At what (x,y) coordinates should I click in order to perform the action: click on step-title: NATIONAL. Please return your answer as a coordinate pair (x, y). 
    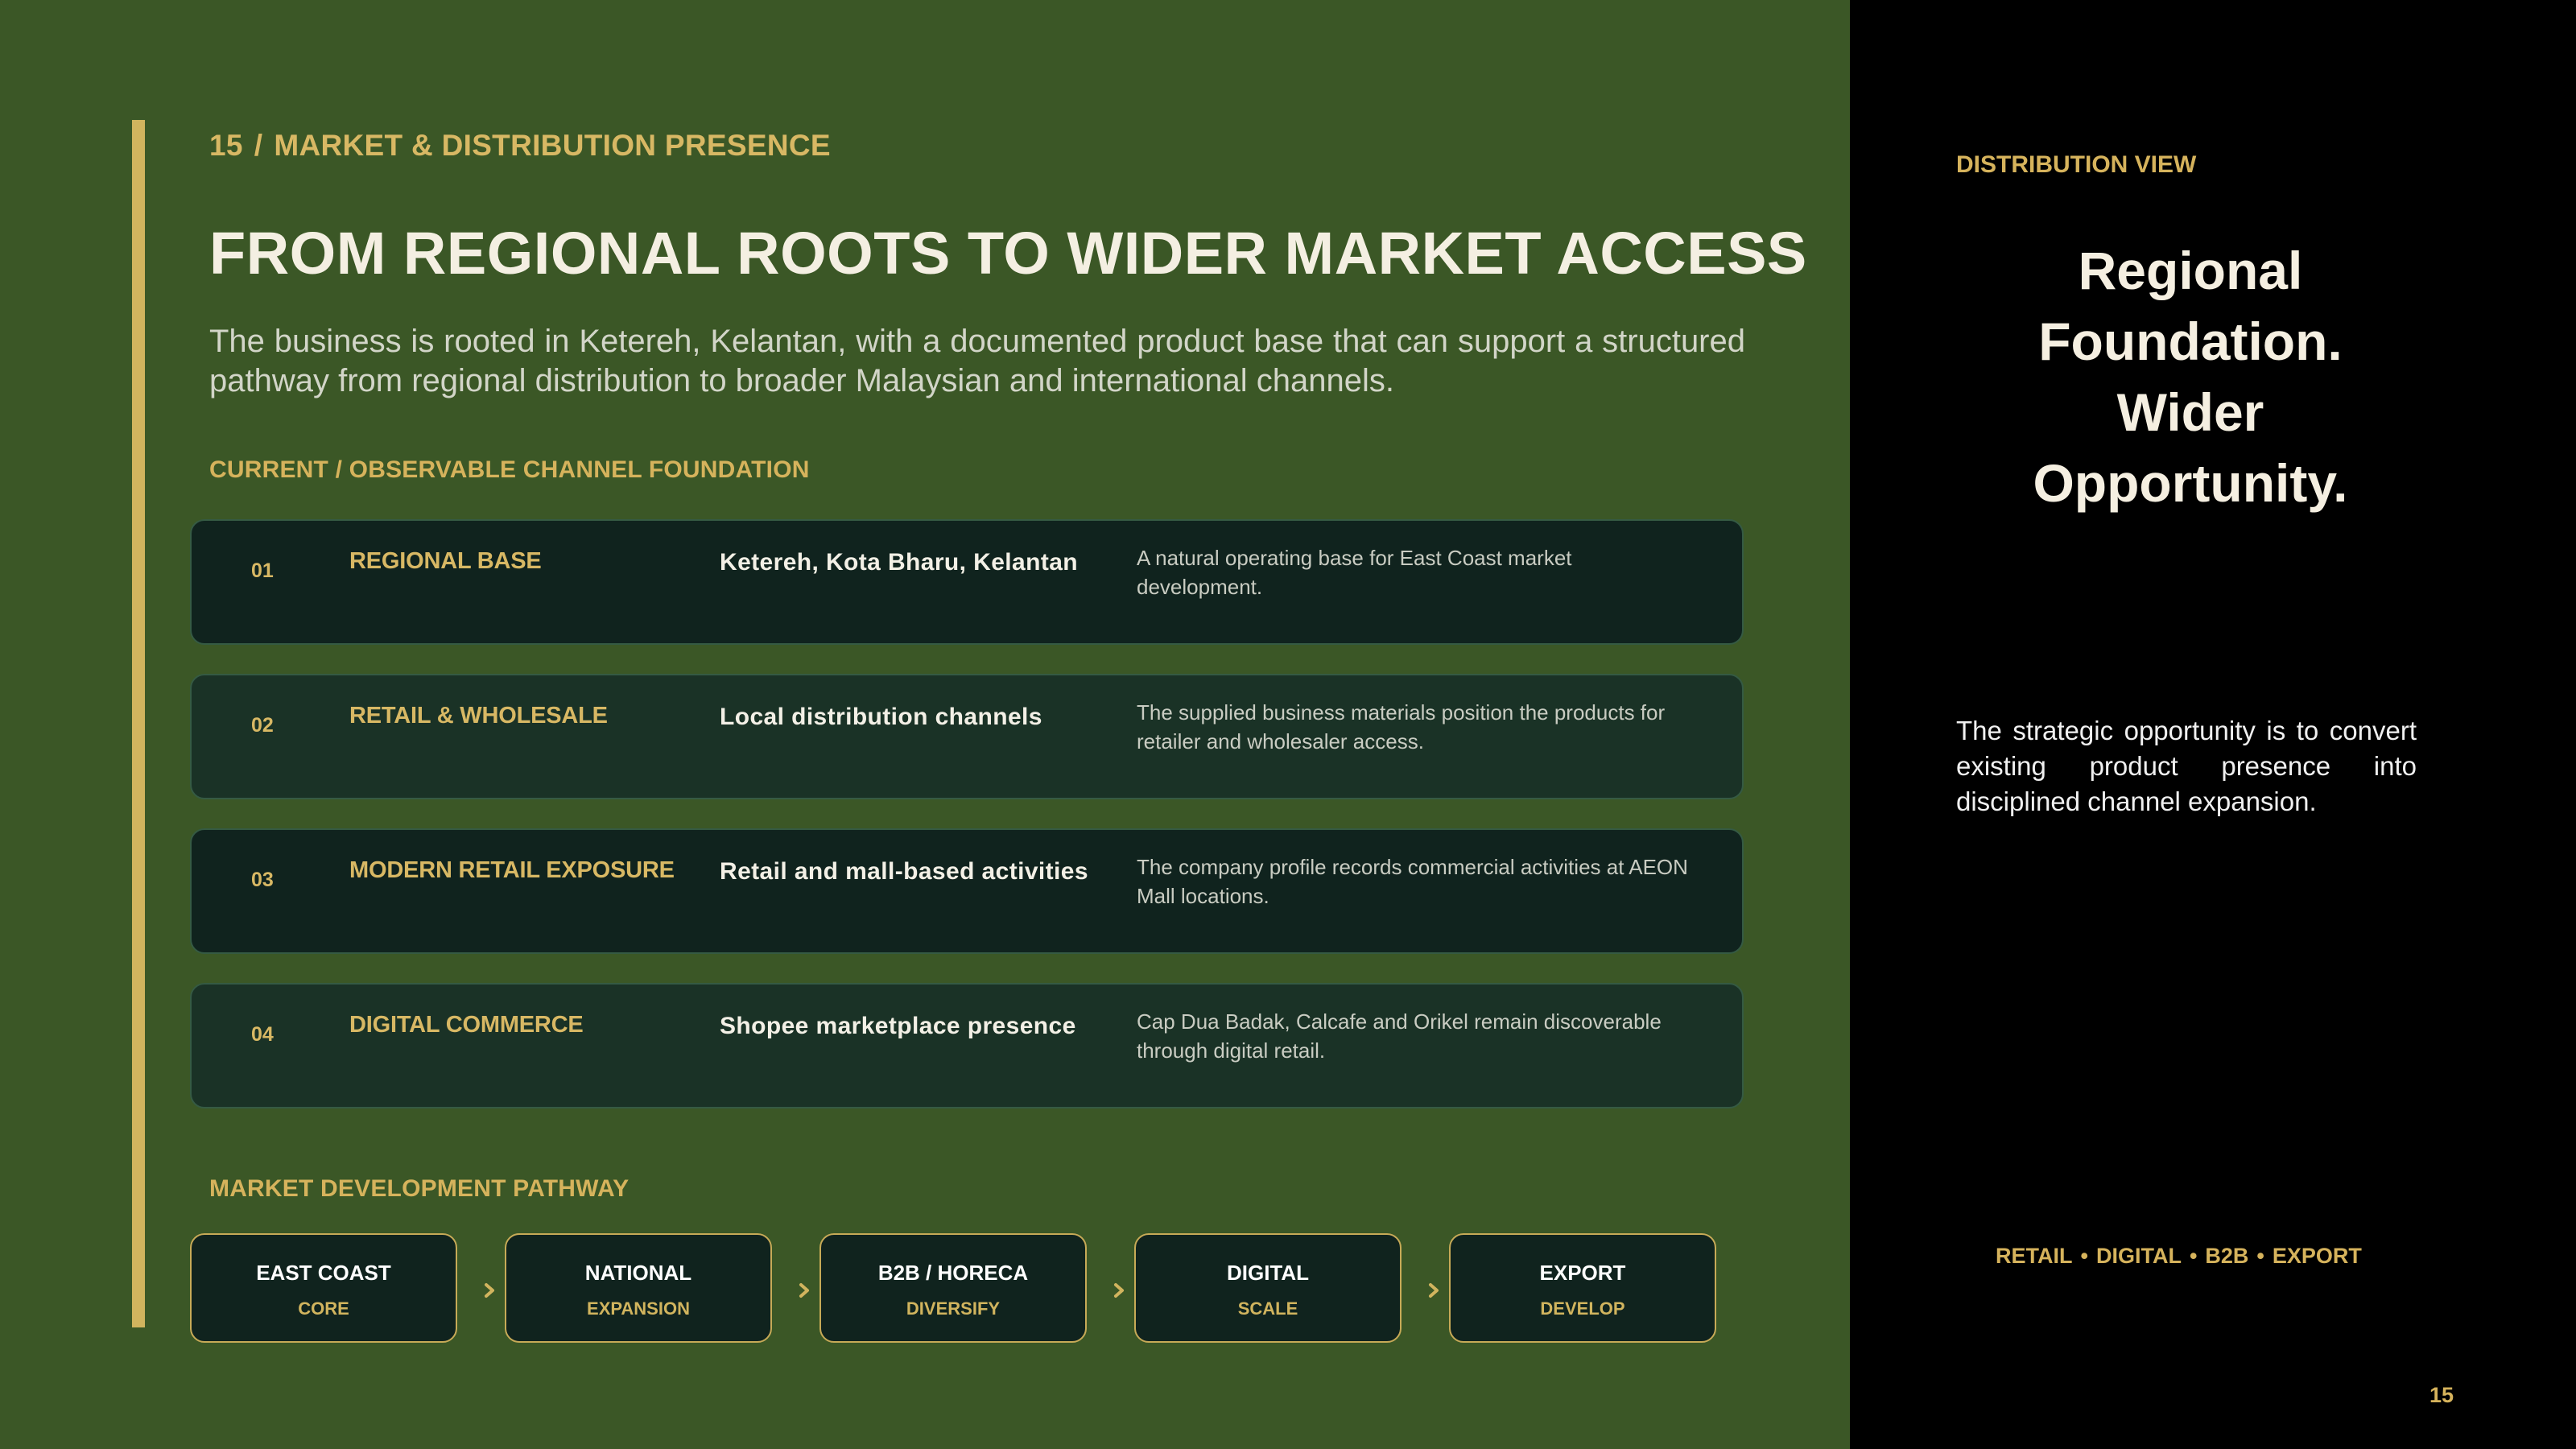
    Looking at the image, I should click on (638, 1273).